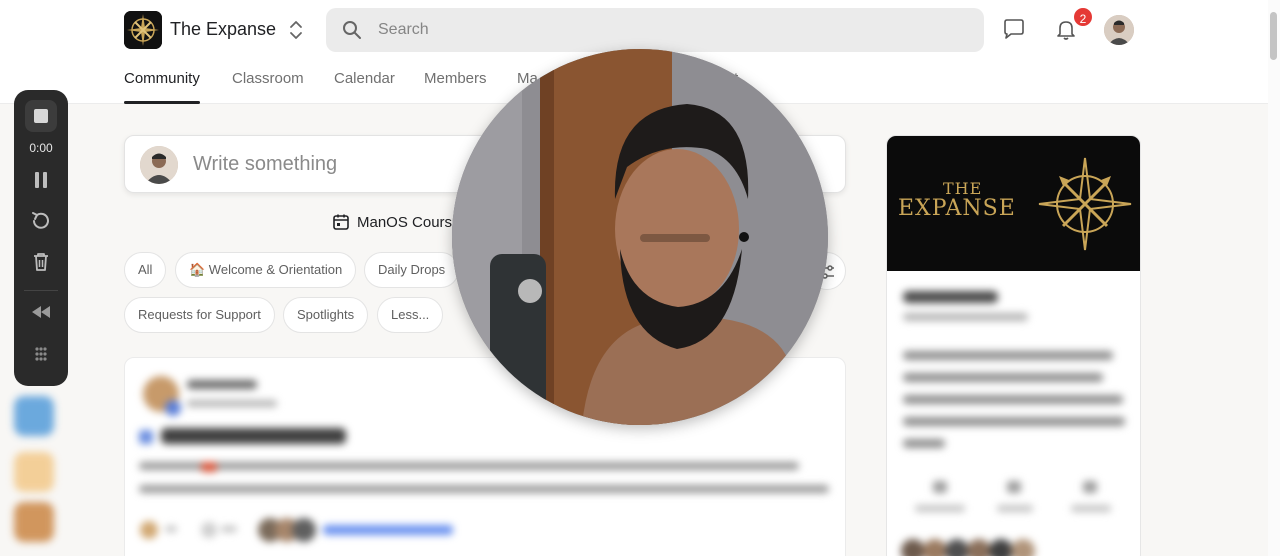  I want to click on chat-icon, so click(1014, 29).